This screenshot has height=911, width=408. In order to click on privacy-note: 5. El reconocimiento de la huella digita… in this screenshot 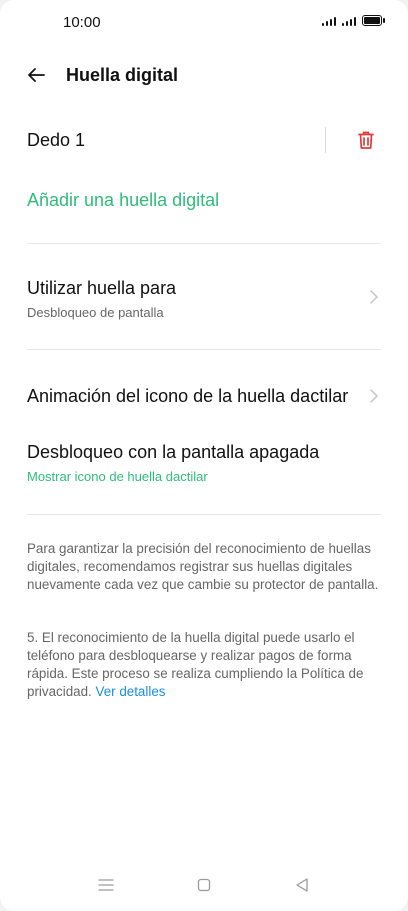, I will do `click(203, 665)`.